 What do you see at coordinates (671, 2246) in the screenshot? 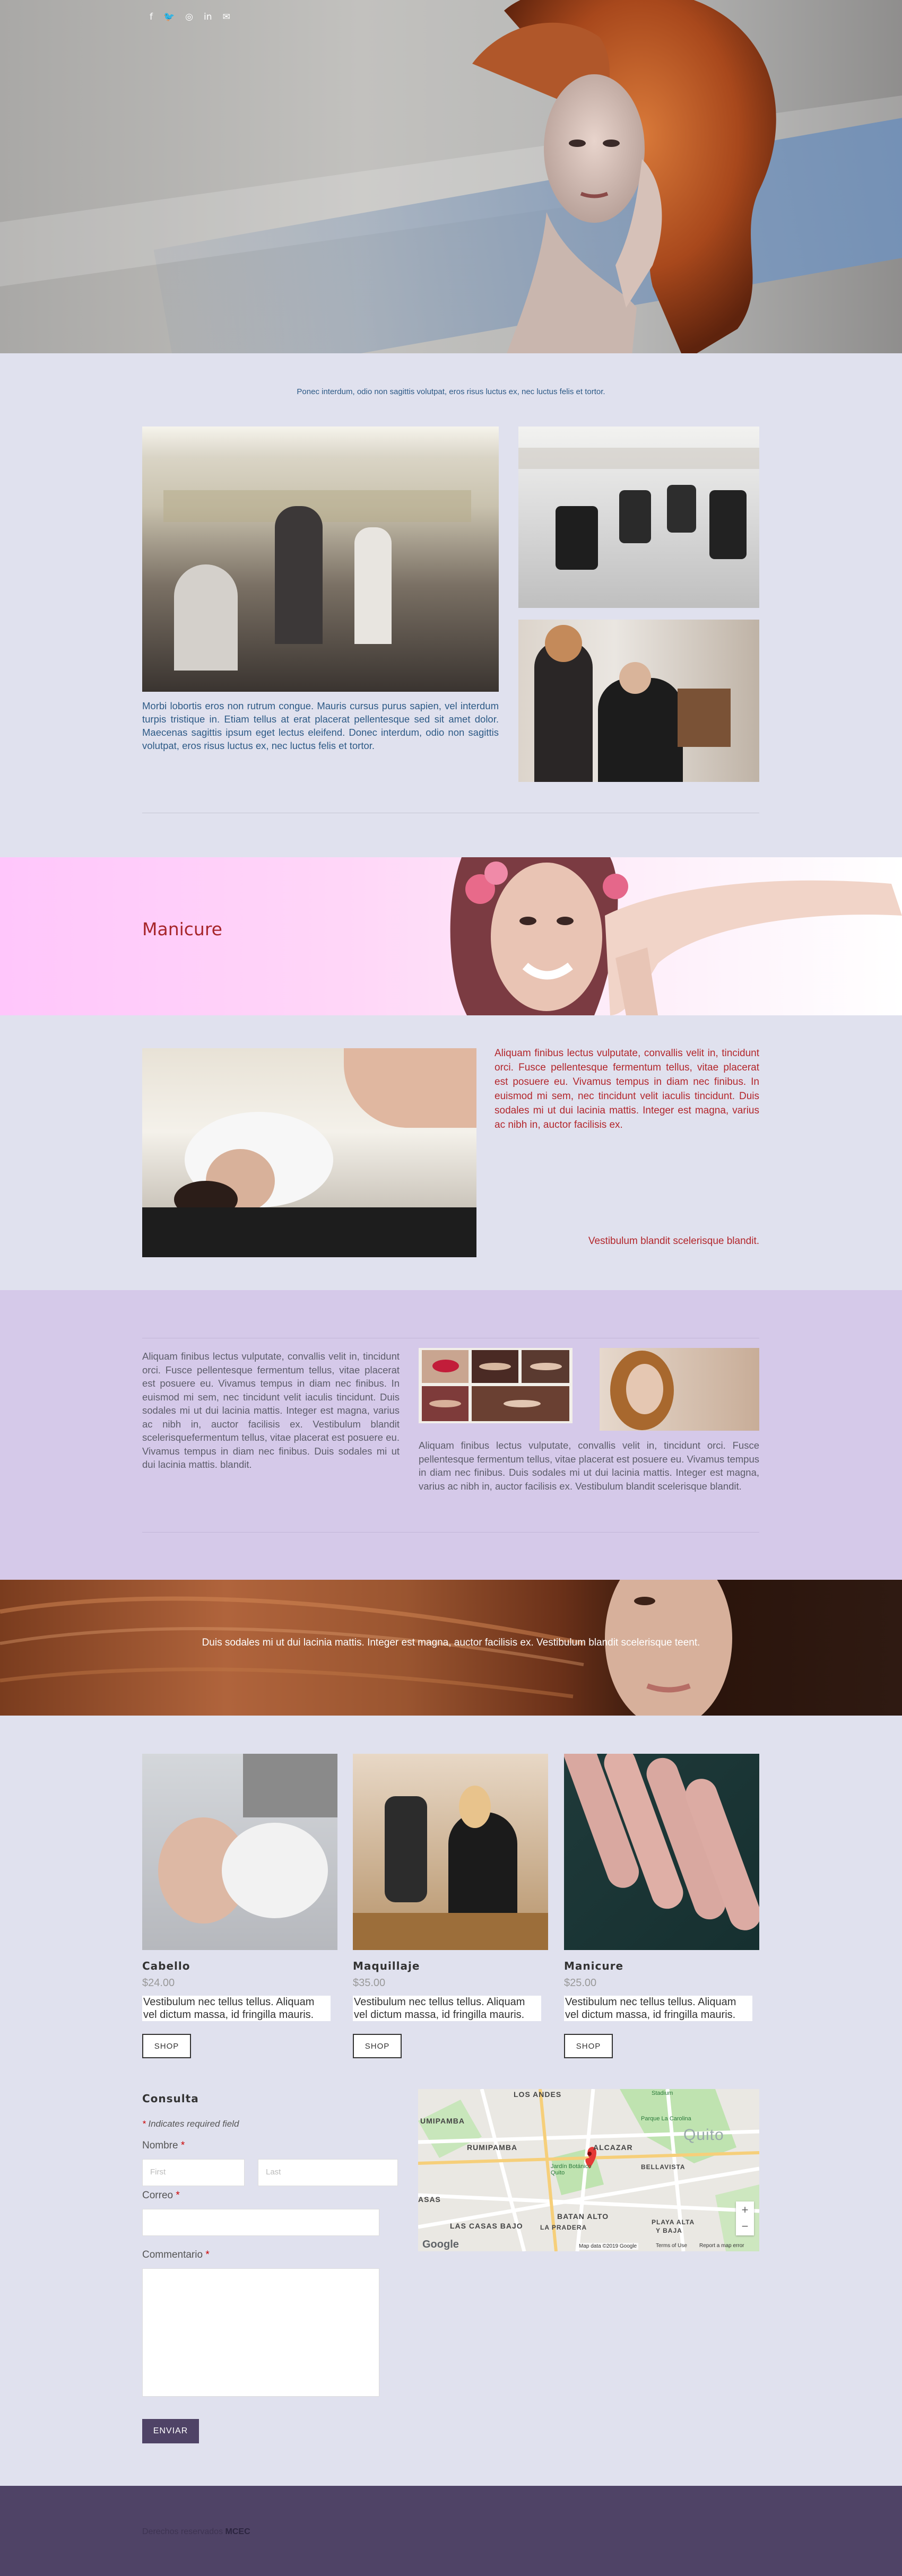
I see `map-terms-link: Terms of Use` at bounding box center [671, 2246].